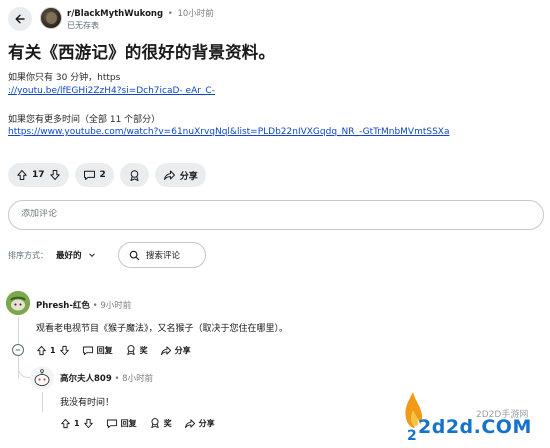 The width and height of the screenshot is (550, 448). I want to click on comment-text: 我没有时间！, so click(87, 403).